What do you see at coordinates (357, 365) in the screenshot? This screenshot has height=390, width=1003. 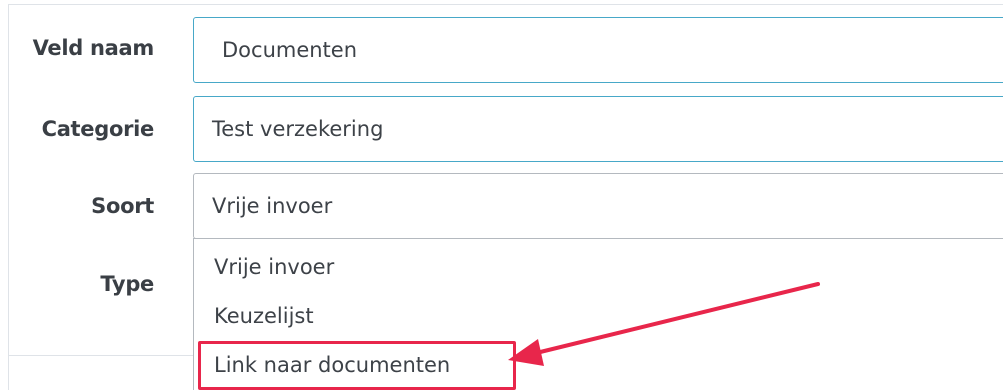 I see `highlight-annotation-box` at bounding box center [357, 365].